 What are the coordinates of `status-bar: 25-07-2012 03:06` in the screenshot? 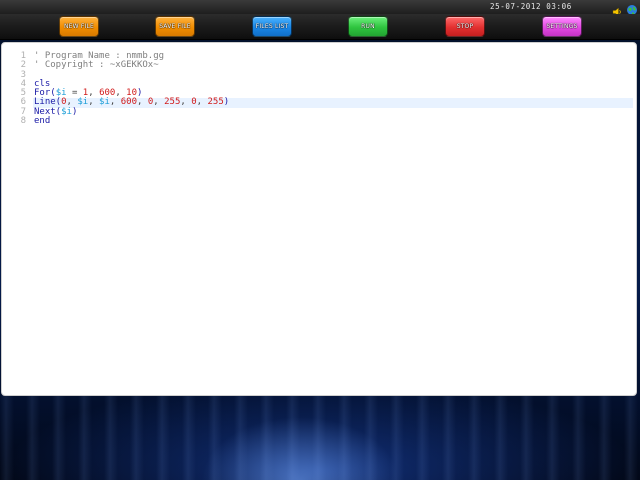 It's located at (320, 8).